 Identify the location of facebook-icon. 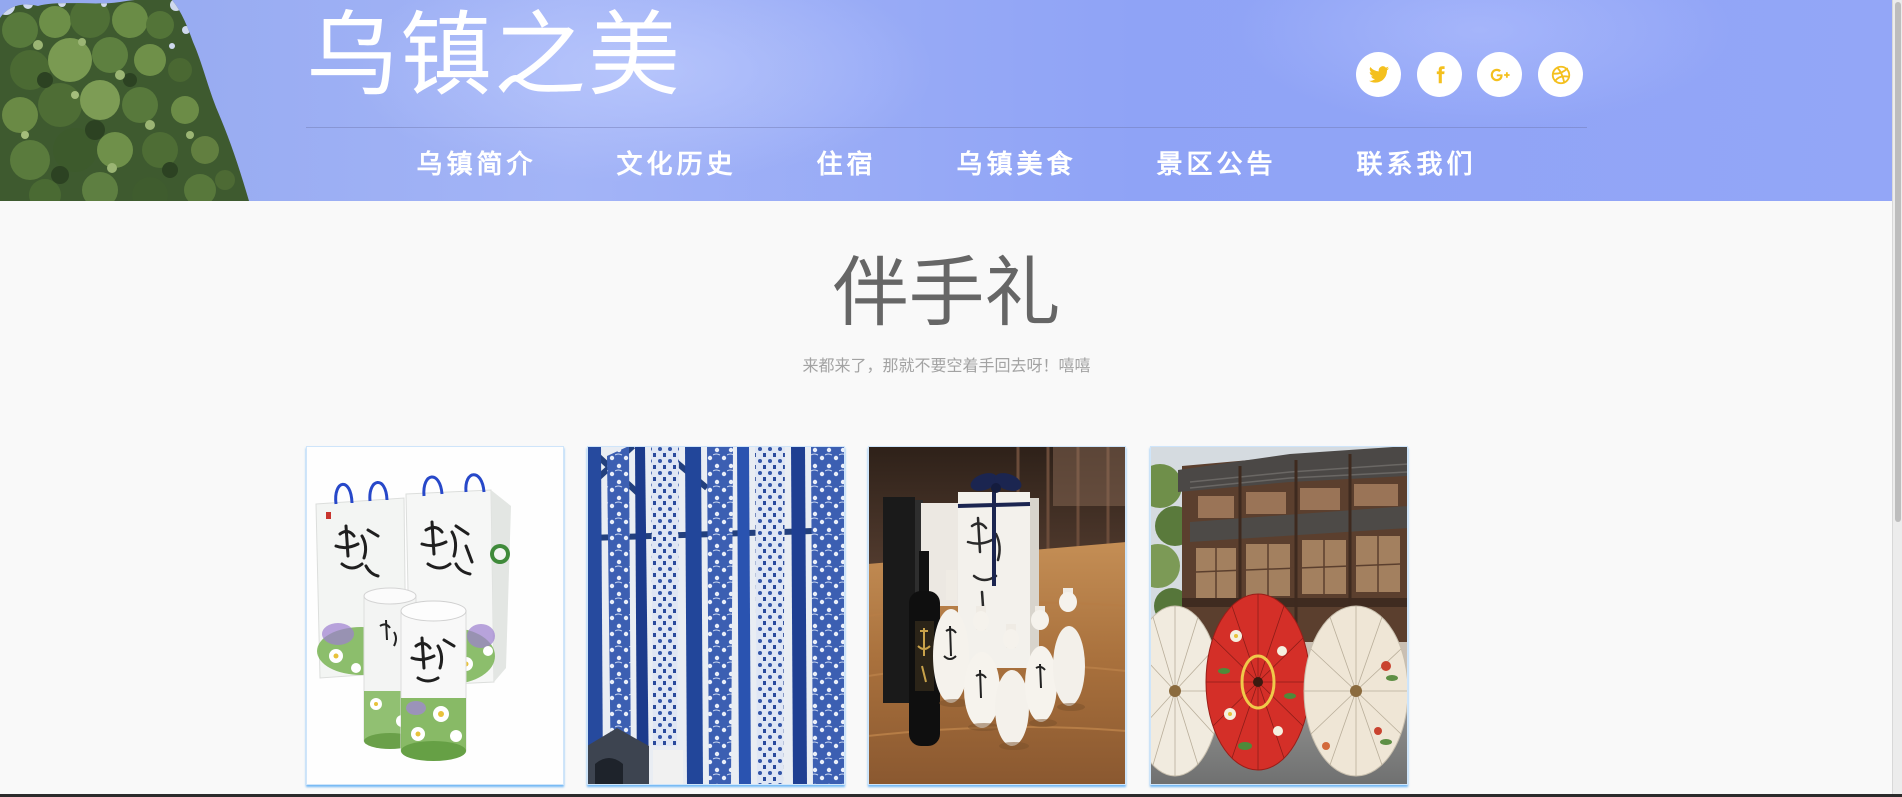
(1439, 74).